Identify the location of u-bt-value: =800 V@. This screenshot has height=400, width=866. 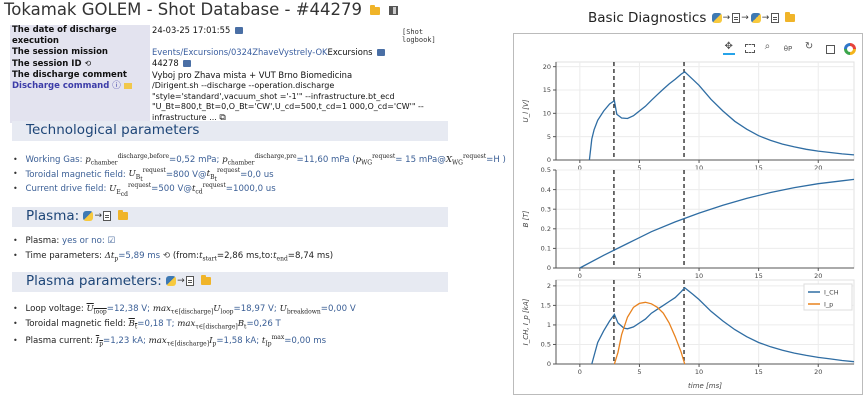
(186, 174).